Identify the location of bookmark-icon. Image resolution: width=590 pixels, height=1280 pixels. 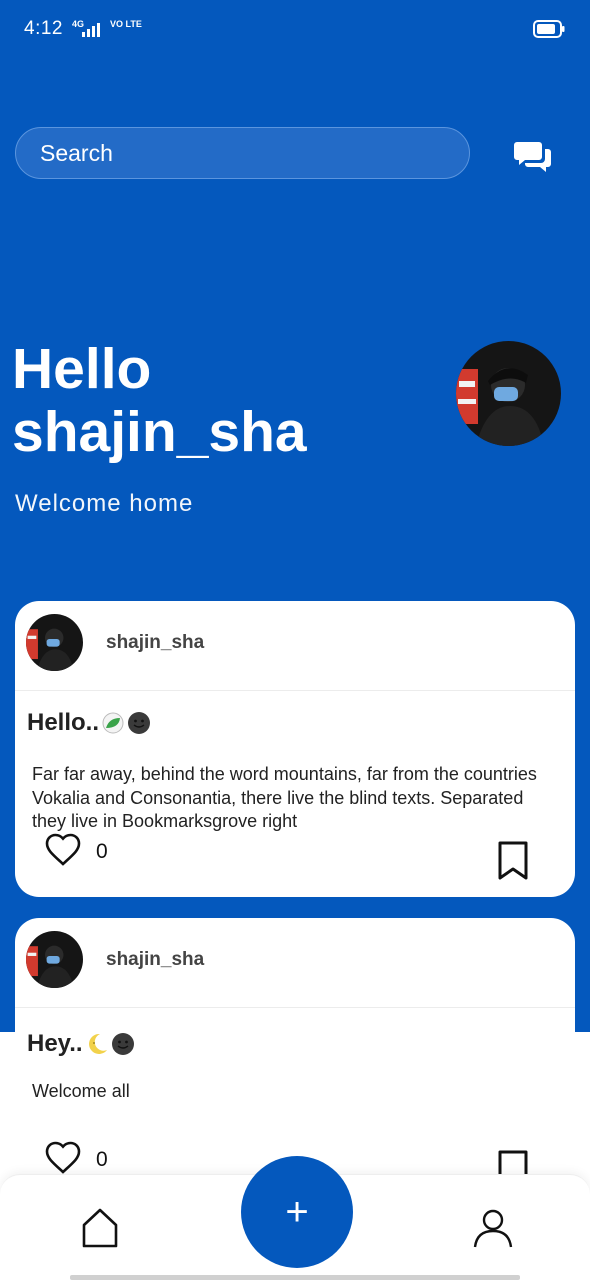
(513, 861).